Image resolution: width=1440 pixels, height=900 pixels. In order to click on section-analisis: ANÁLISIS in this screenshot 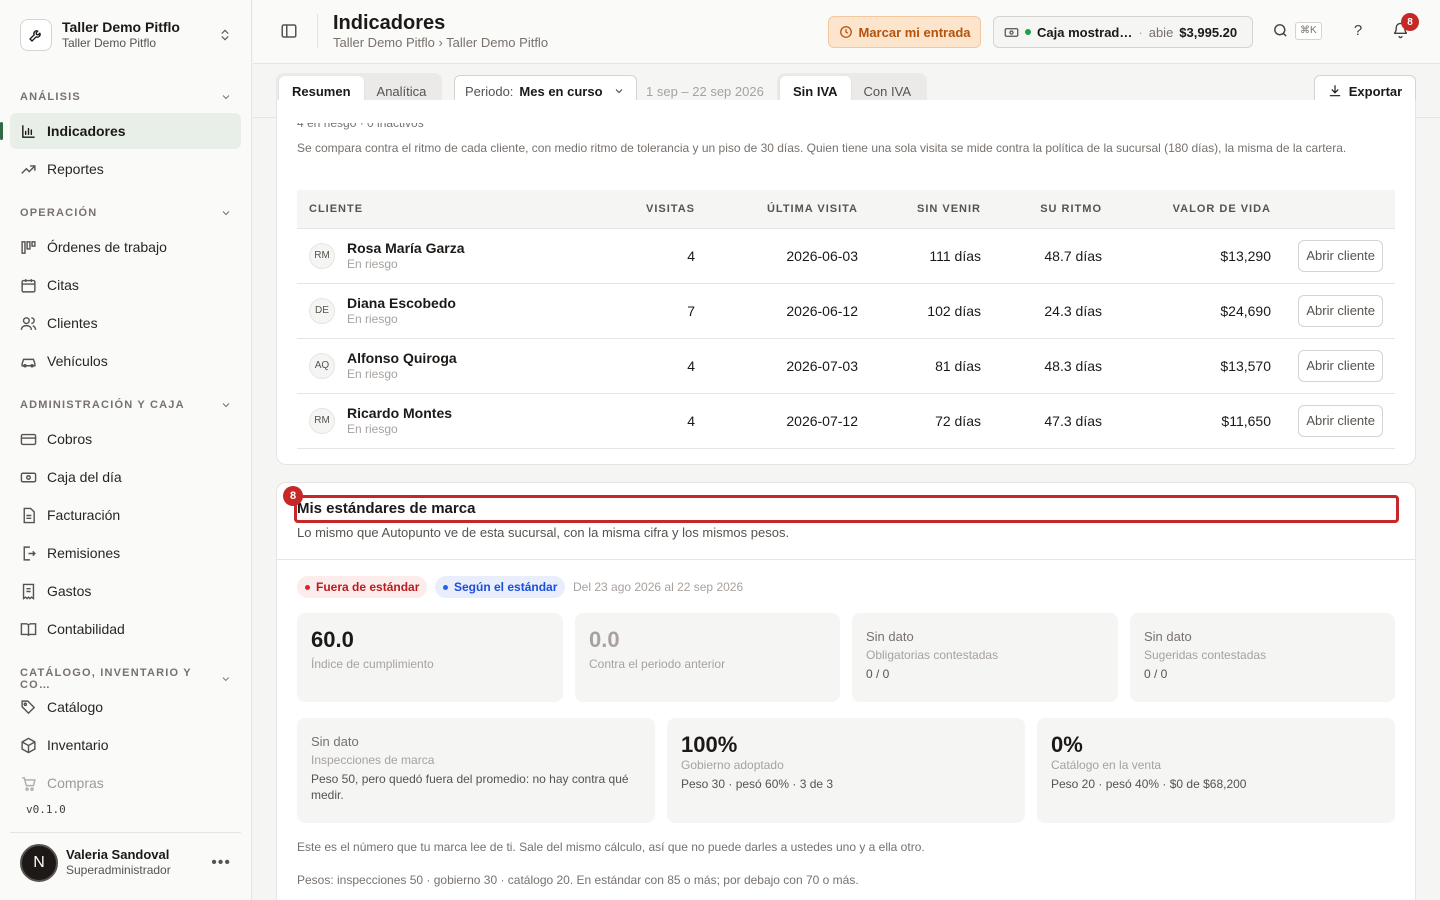, I will do `click(126, 97)`.